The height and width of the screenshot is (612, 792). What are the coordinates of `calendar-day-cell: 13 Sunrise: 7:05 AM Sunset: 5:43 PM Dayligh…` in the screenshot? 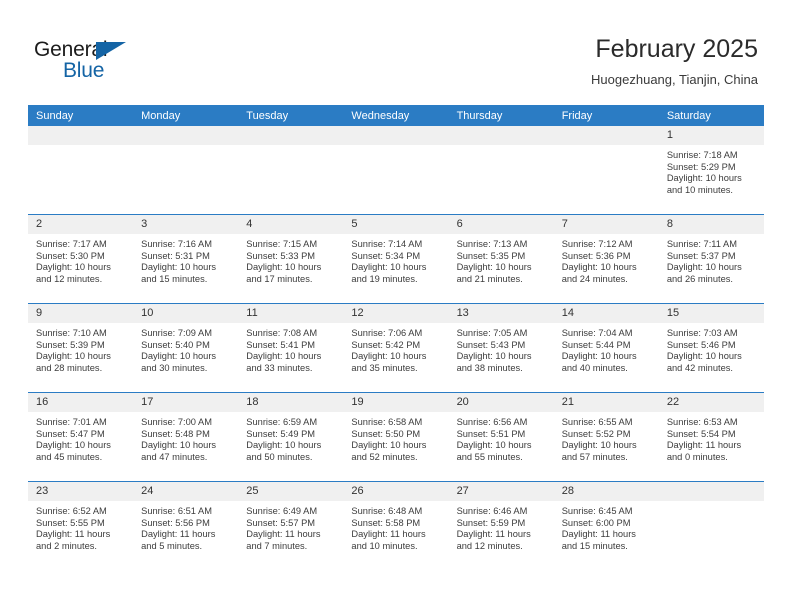 It's located at (501, 348).